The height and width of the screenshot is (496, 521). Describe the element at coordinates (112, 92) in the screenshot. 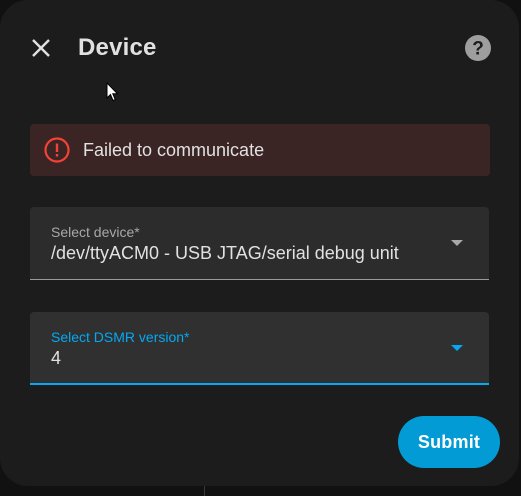

I see `mouse-pointer-icon` at that location.